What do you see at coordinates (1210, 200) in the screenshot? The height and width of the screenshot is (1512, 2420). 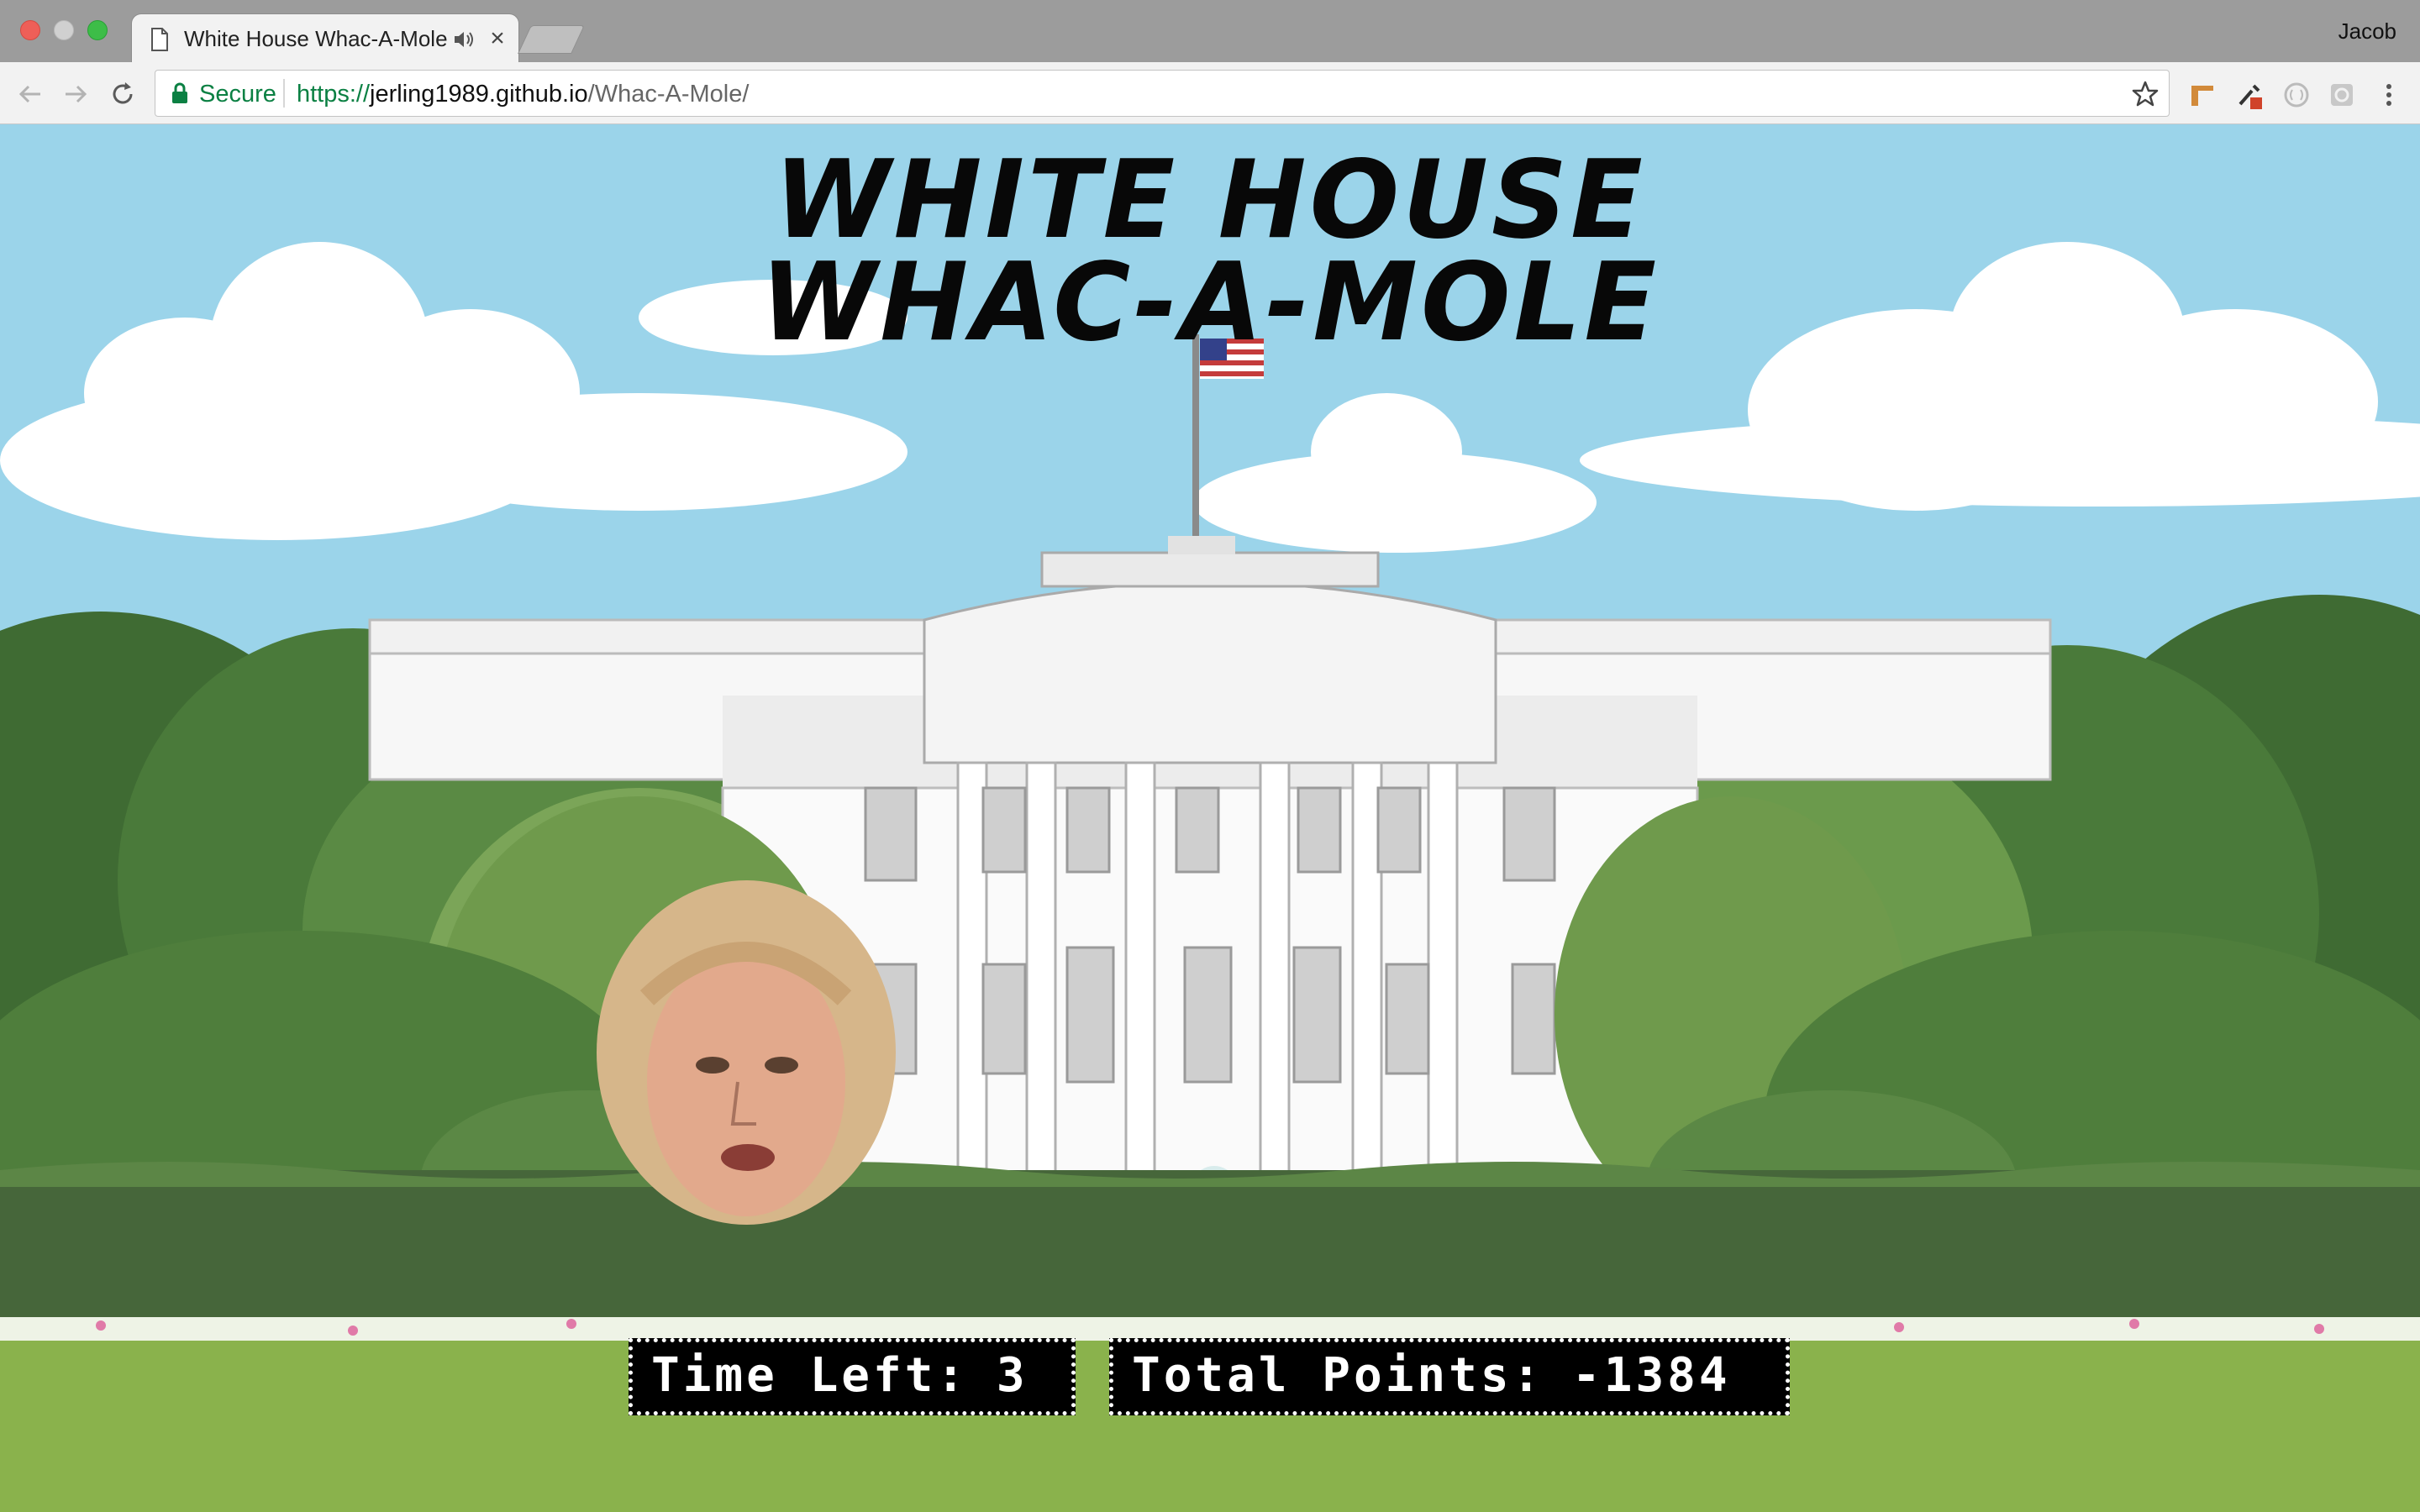 I see `game-title-line-1: WHITE HOUSE` at bounding box center [1210, 200].